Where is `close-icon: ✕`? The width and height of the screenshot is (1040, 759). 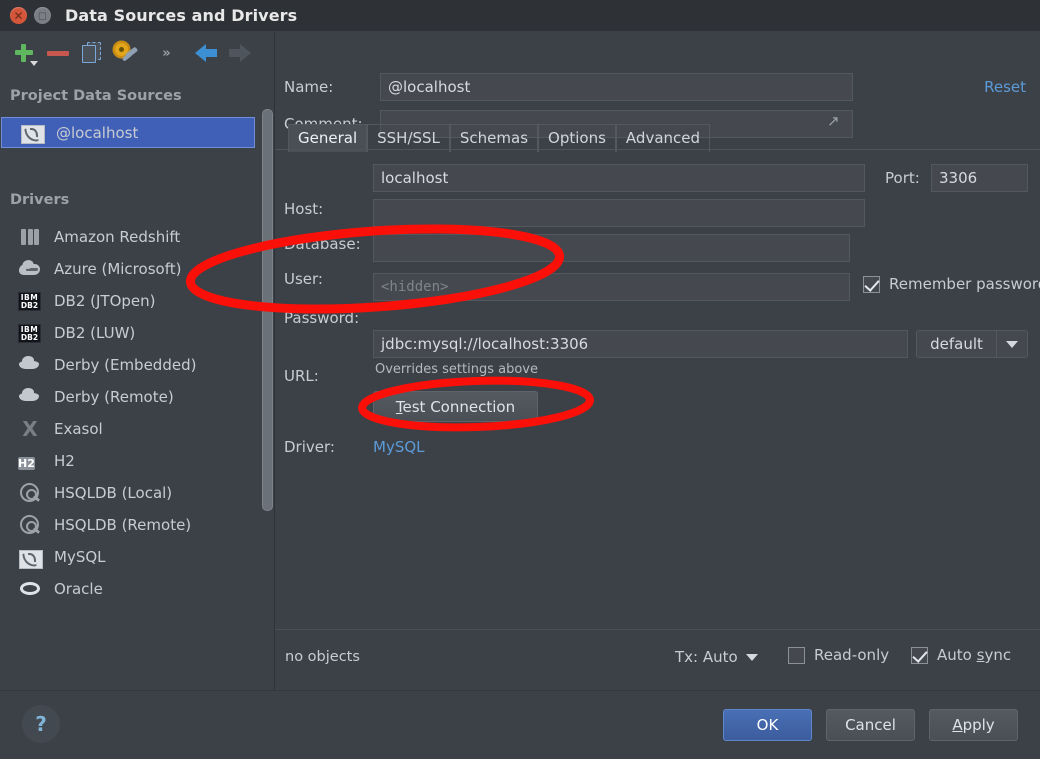 close-icon: ✕ is located at coordinates (18, 15).